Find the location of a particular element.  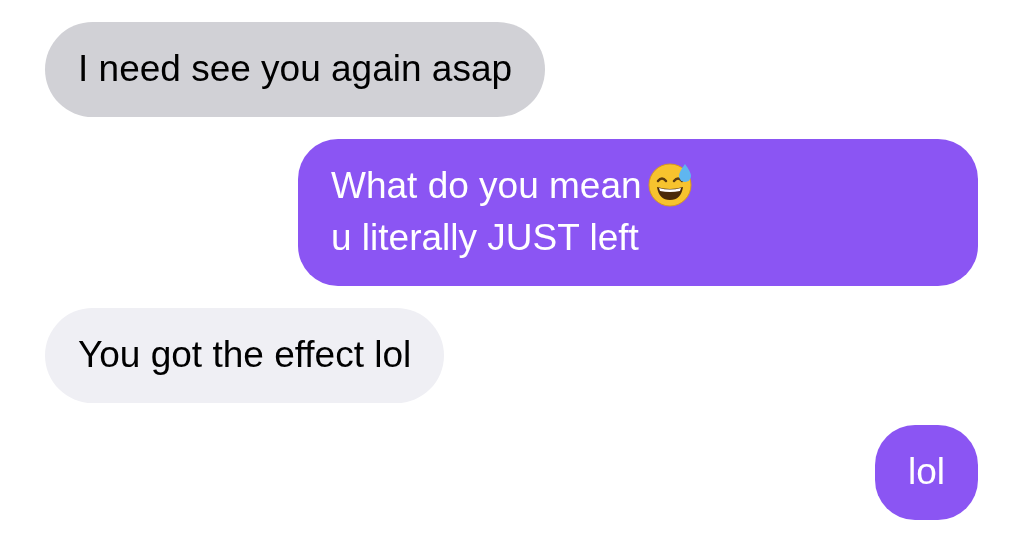

message-text: u literally is located at coordinates (404, 237).